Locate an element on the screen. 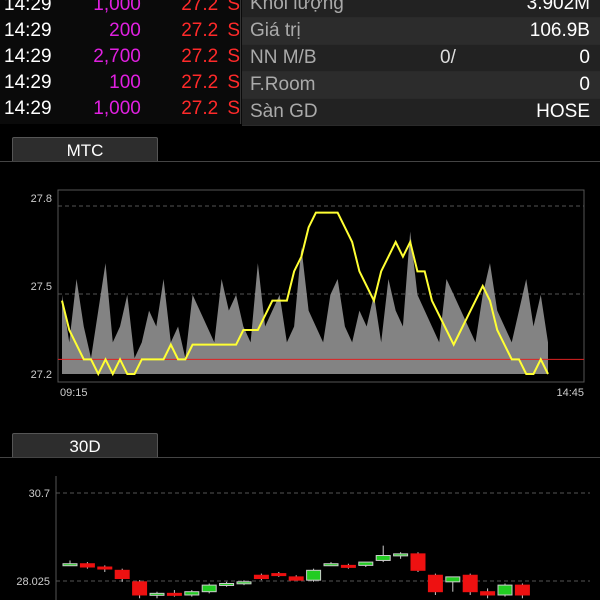  y-tick-label: 27.2 is located at coordinates (41, 375).